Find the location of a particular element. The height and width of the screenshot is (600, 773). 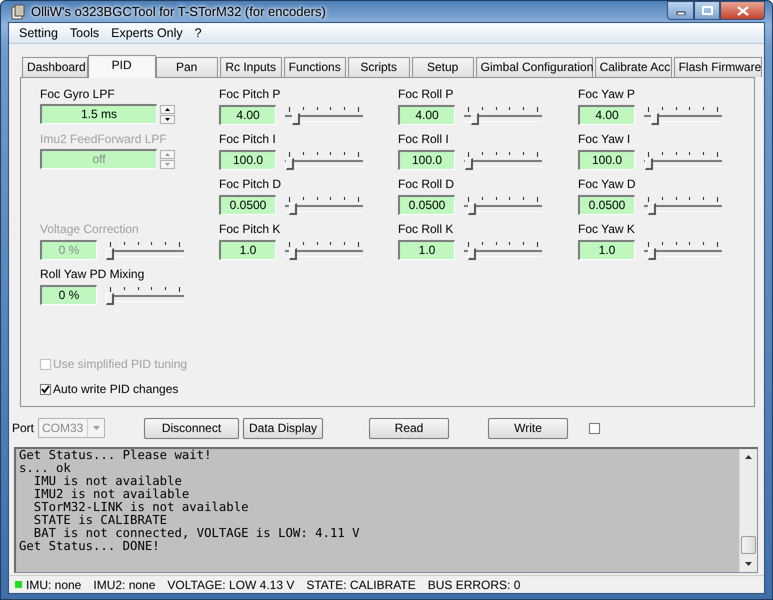

log-line: IMU is not available is located at coordinates (107, 481).